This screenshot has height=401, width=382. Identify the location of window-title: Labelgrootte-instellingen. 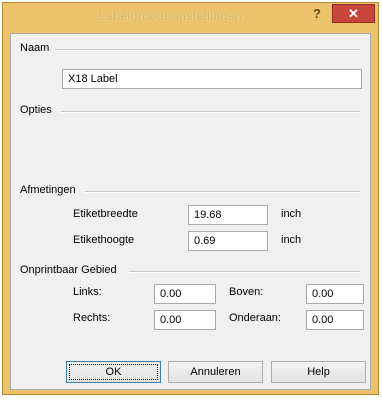
(170, 16).